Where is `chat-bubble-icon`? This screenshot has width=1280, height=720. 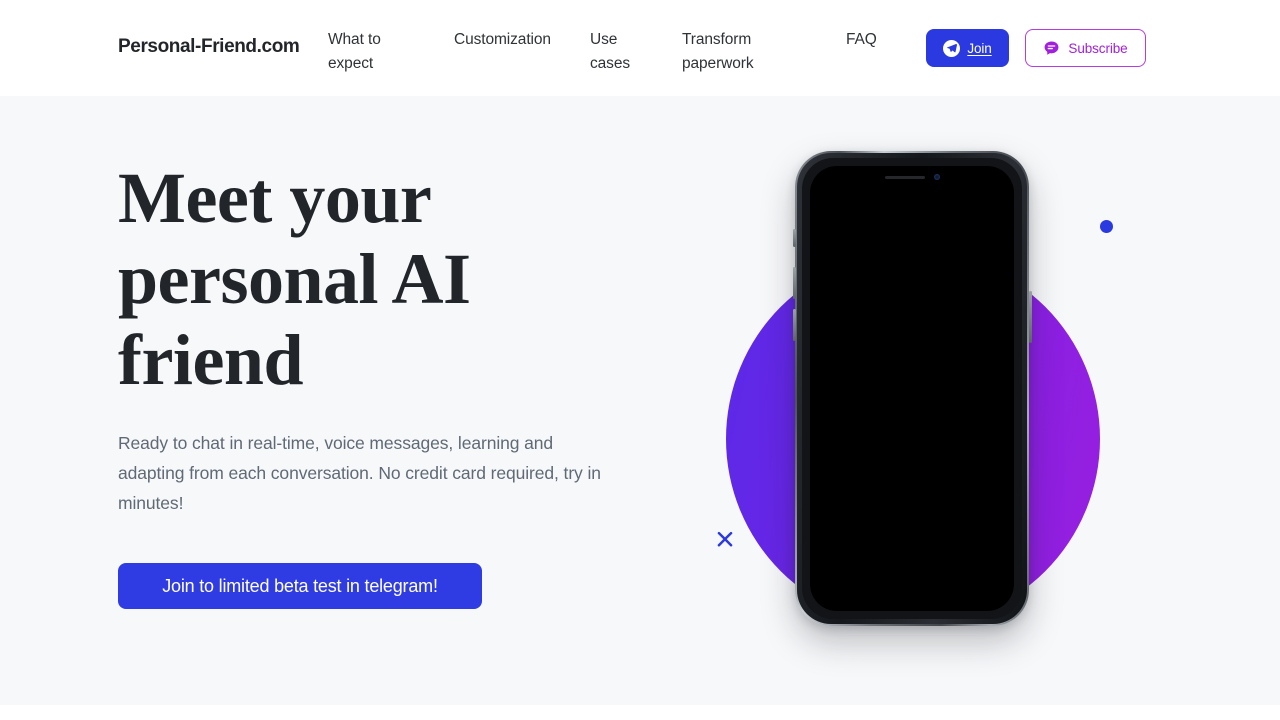
chat-bubble-icon is located at coordinates (1051, 48).